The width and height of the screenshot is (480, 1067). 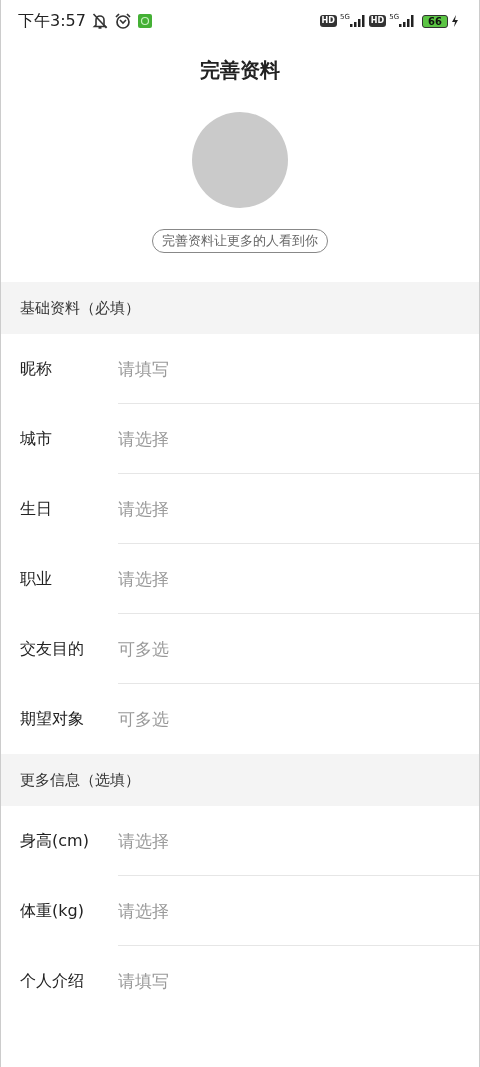 What do you see at coordinates (54, 841) in the screenshot?
I see `field-label: 身高(cm)` at bounding box center [54, 841].